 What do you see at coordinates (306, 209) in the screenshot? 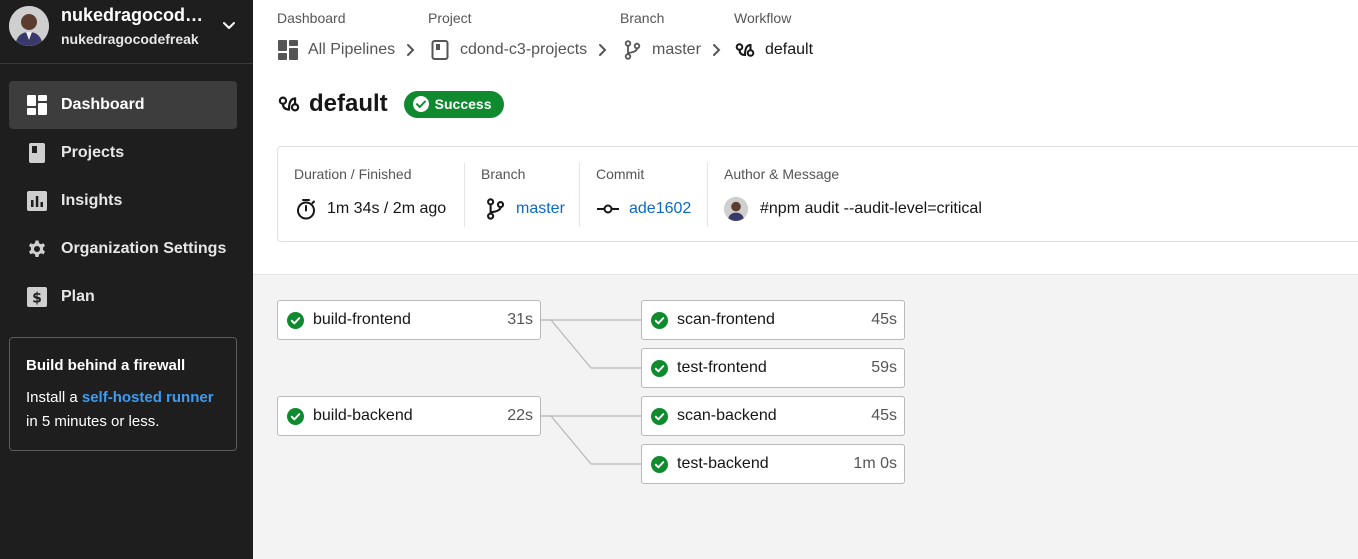
I see `stopwatch-icon` at bounding box center [306, 209].